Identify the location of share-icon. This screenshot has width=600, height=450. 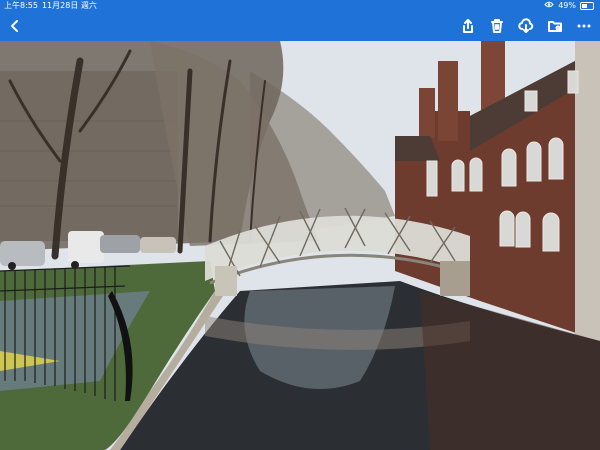
(468, 26).